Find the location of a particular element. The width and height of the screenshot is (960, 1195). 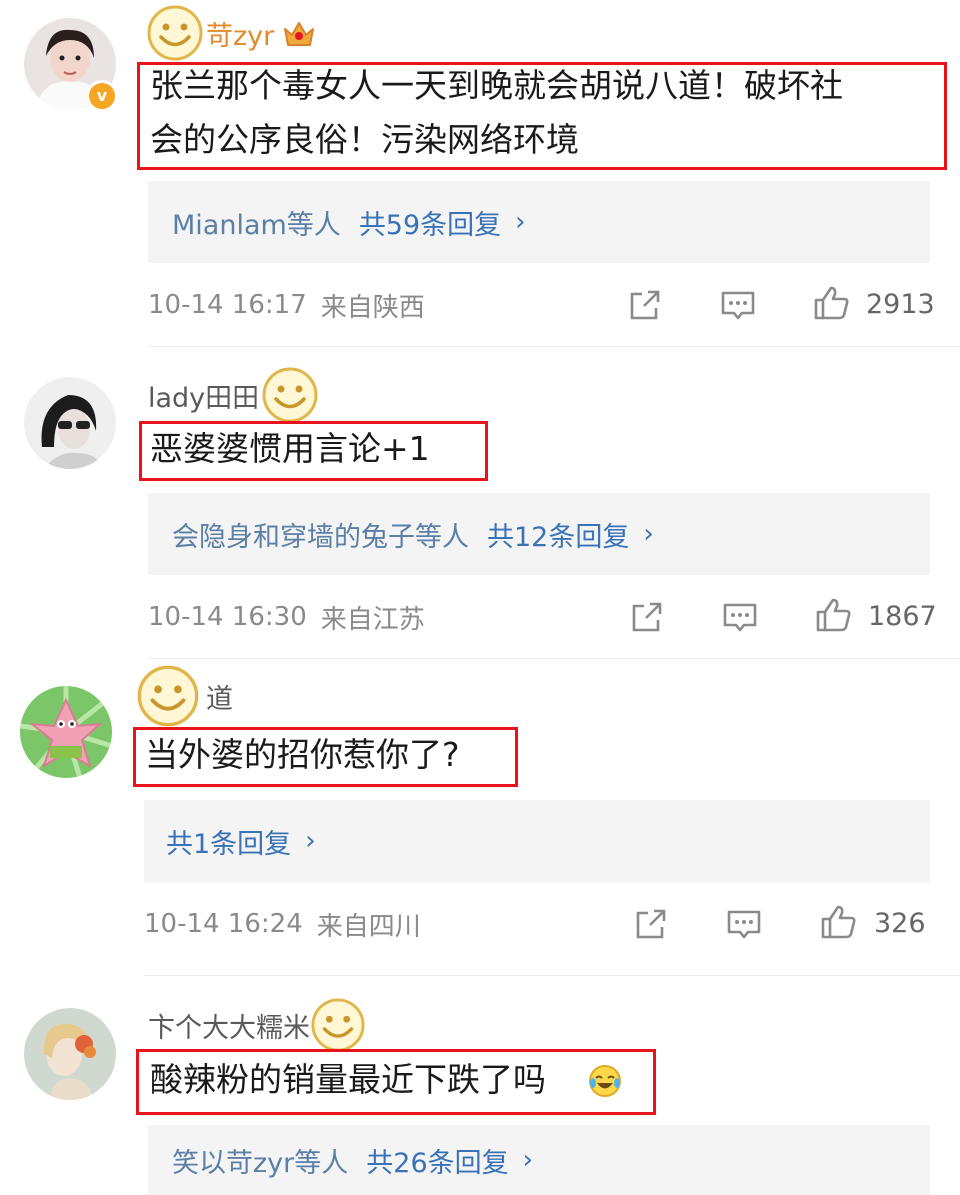

location: 来自四川 is located at coordinates (368, 926).